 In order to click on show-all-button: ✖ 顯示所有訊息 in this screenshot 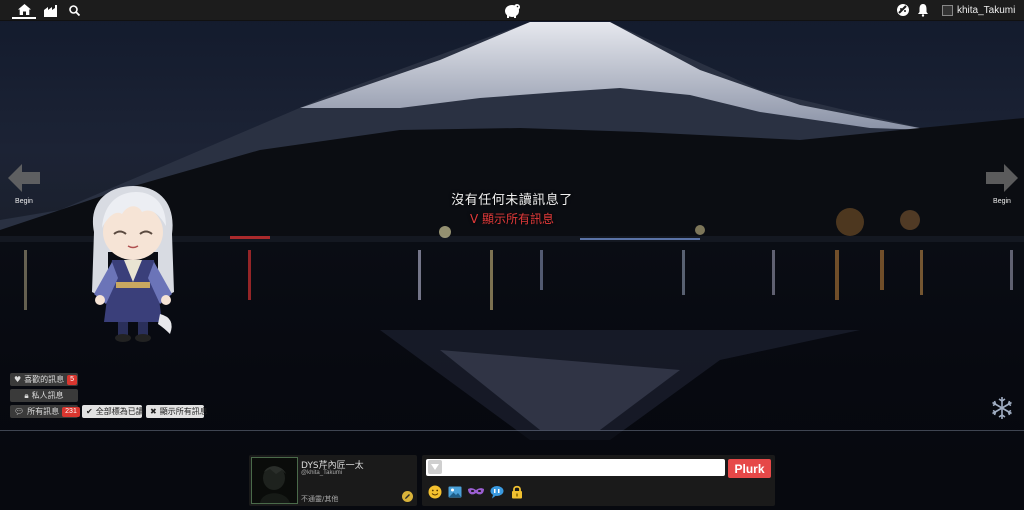, I will do `click(177, 411)`.